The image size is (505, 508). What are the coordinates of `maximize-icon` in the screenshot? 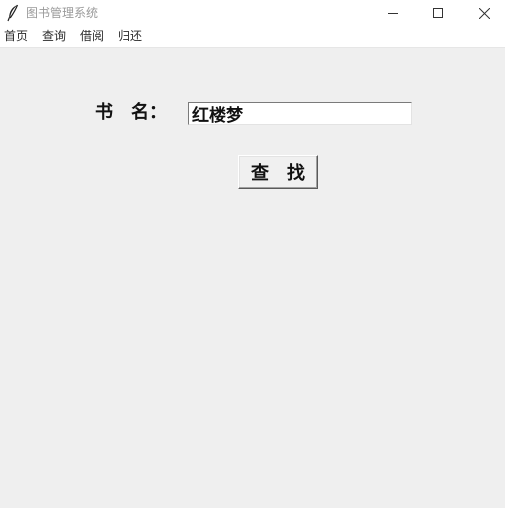 It's located at (438, 13).